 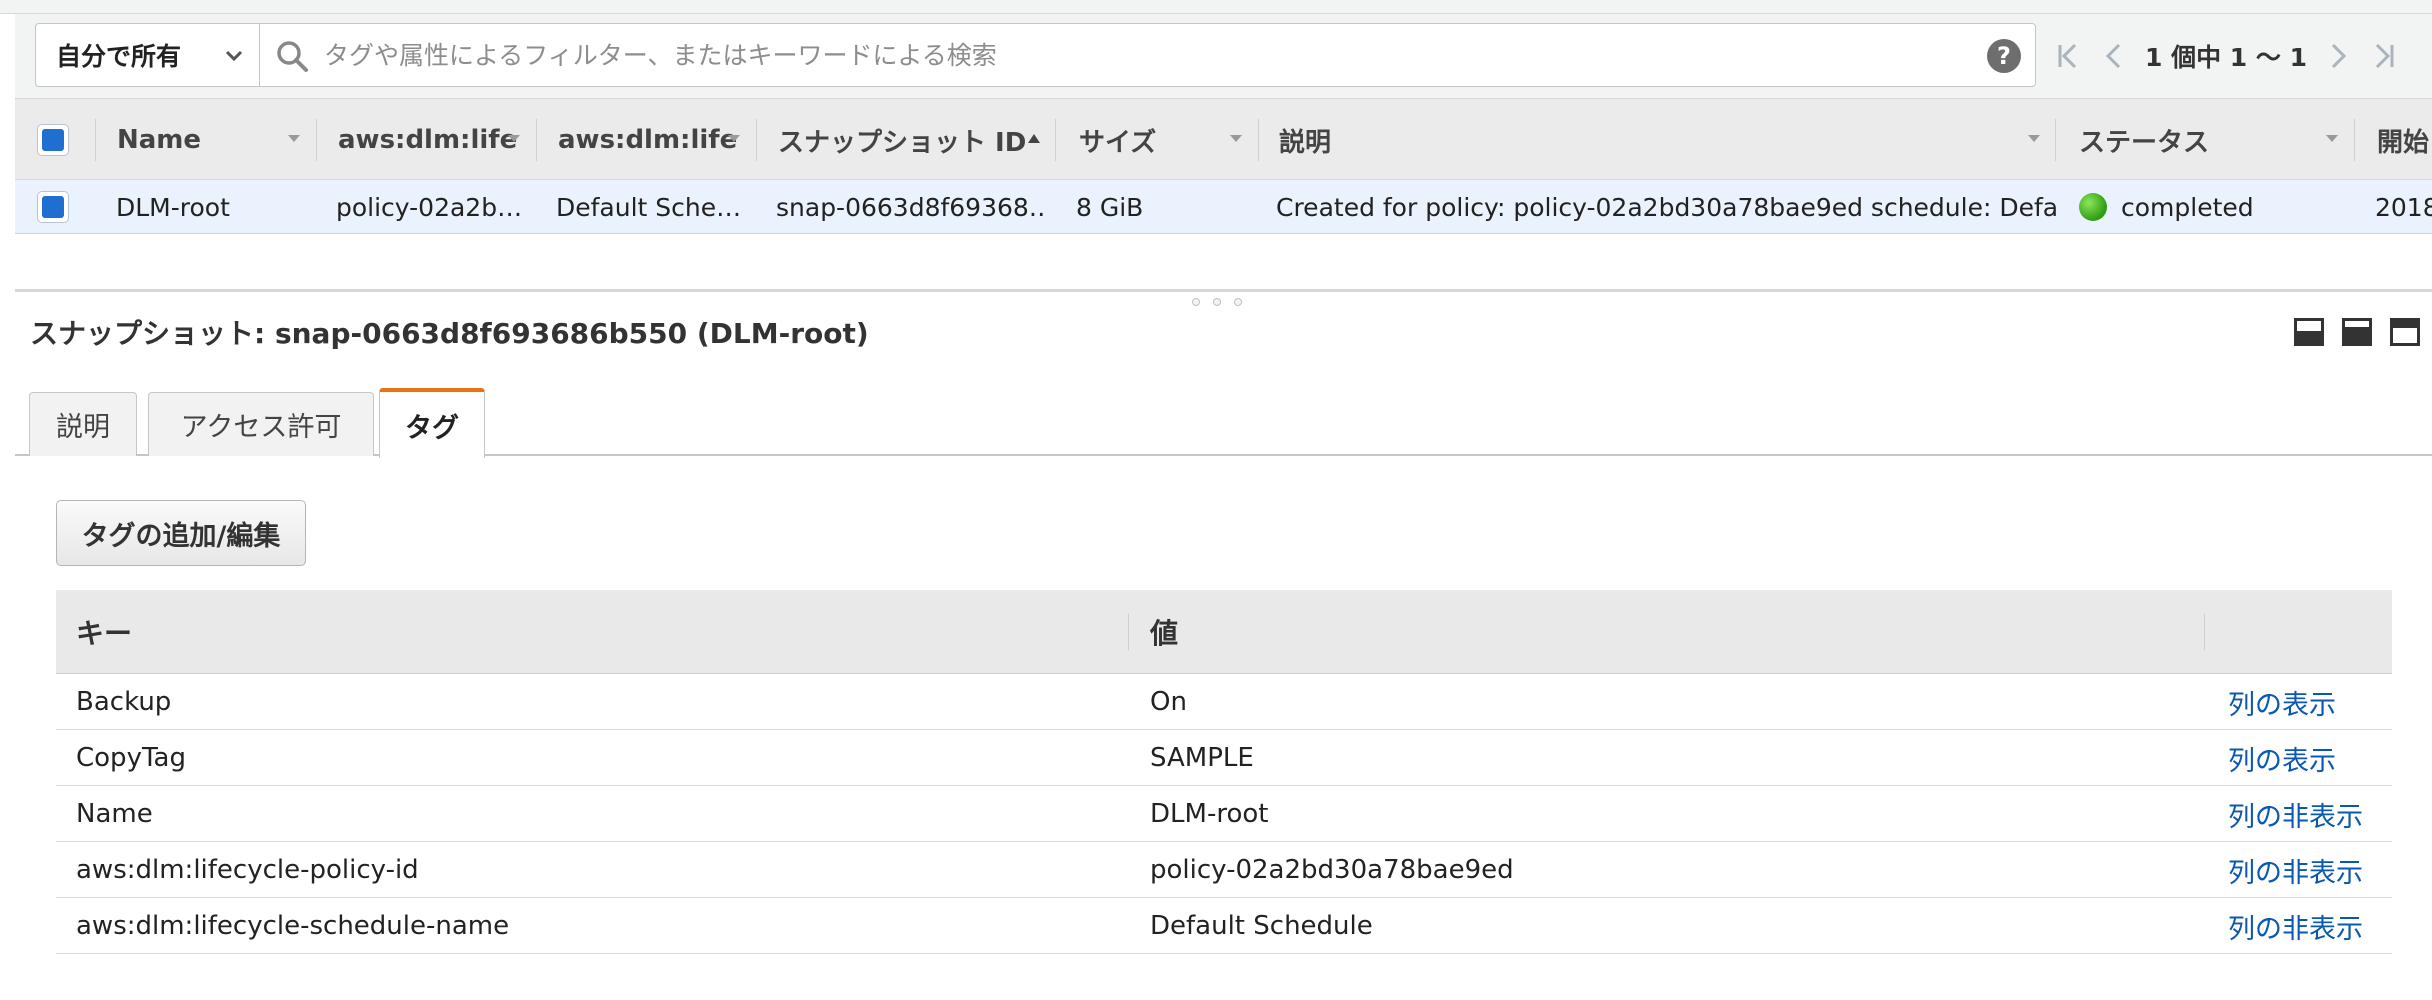 I want to click on layout-buttons, so click(x=2357, y=332).